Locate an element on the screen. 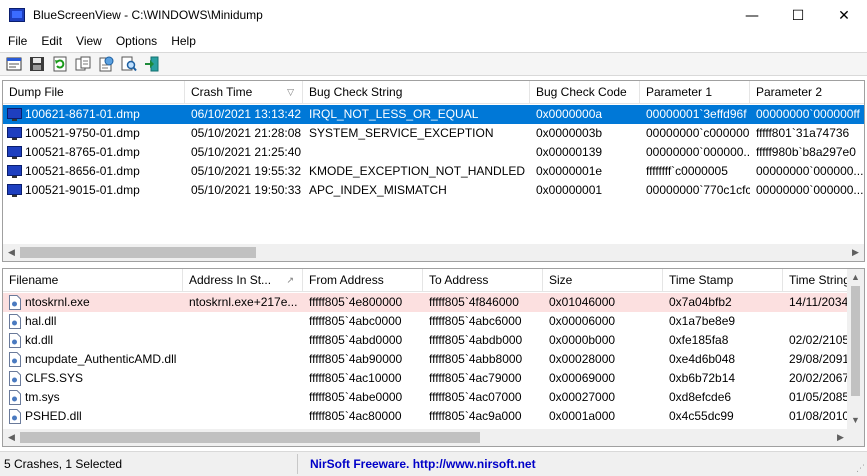 Image resolution: width=867 pixels, height=476 pixels. size: 0x00006000 is located at coordinates (582, 321).